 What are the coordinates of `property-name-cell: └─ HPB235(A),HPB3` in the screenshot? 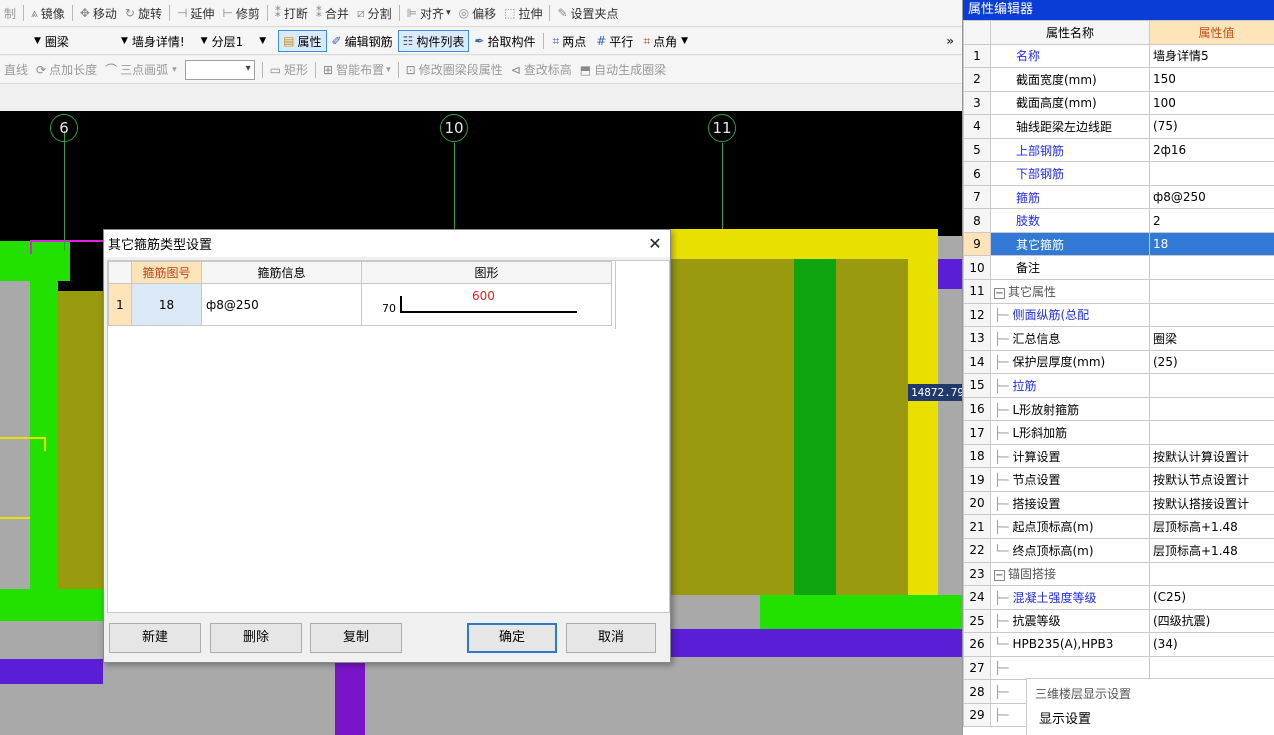 It's located at (1070, 644).